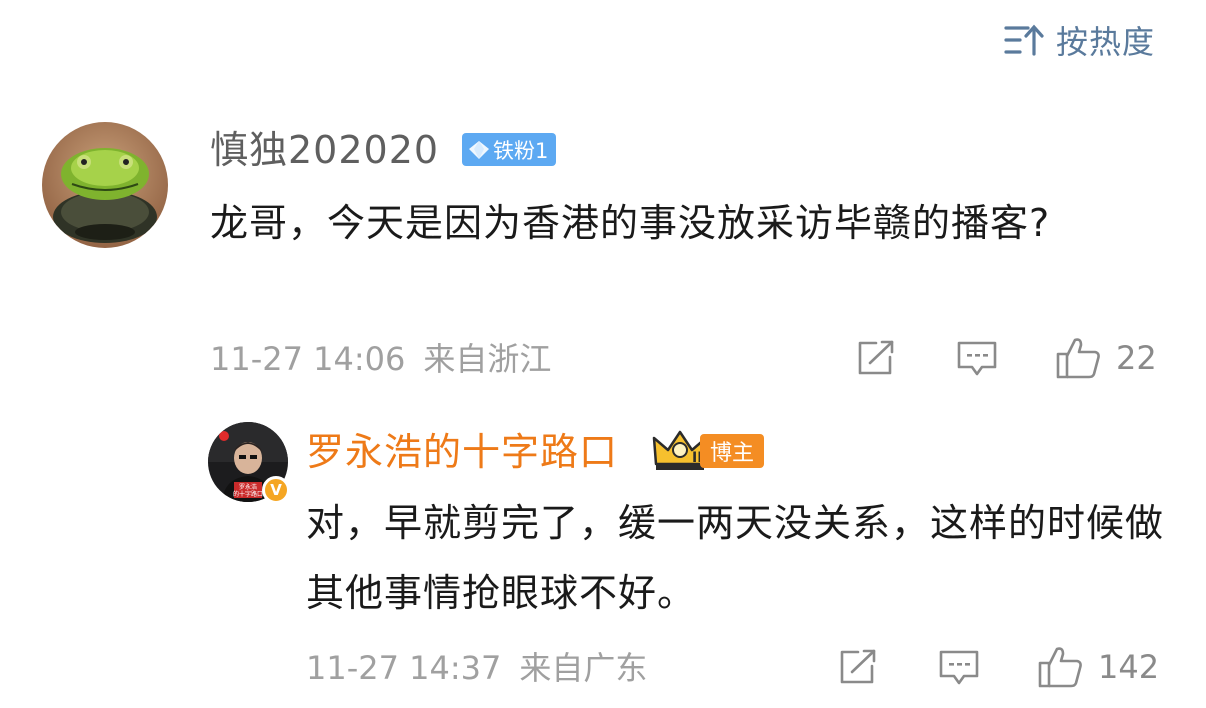 This screenshot has width=1206, height=708. I want to click on reply-comment-button, so click(959, 668).